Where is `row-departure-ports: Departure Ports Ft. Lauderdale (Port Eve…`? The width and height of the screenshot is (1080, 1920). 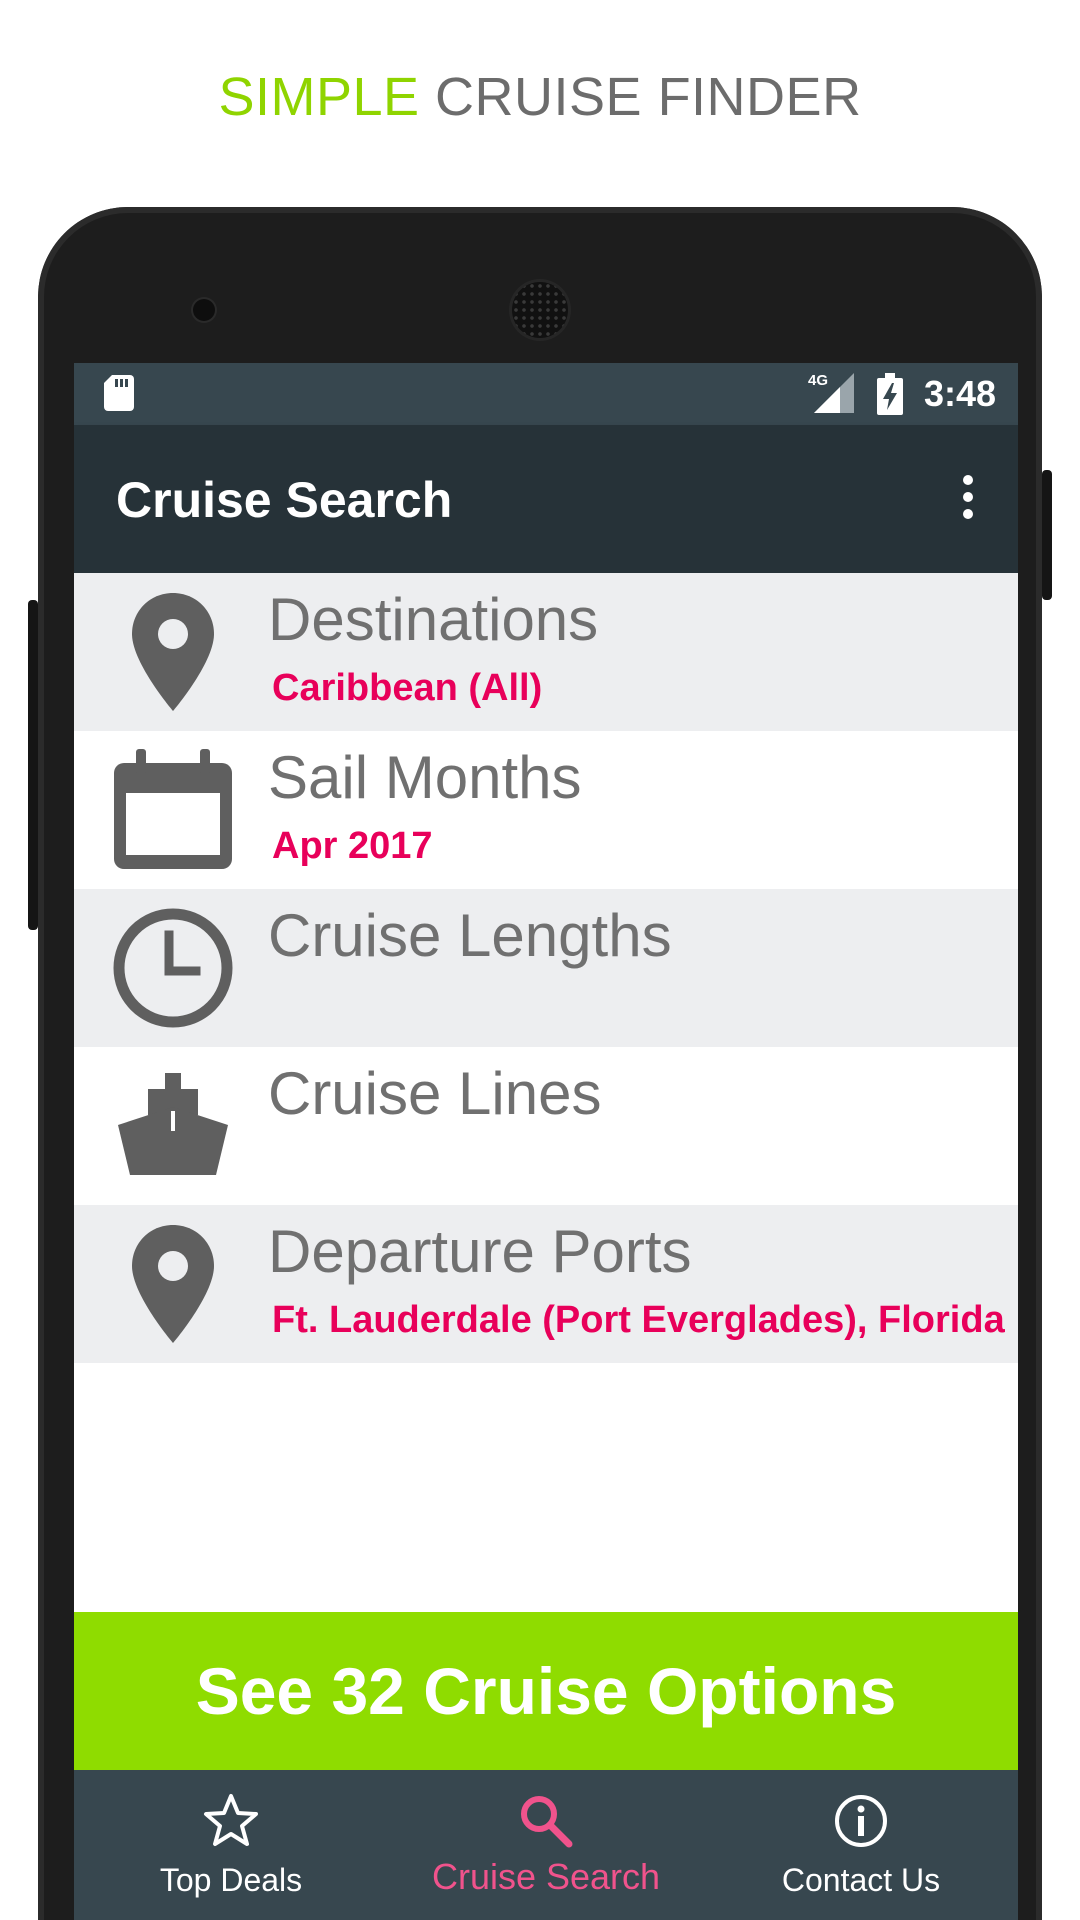
row-departure-ports: Departure Ports Ft. Lauderdale (Port Eve… is located at coordinates (546, 1284).